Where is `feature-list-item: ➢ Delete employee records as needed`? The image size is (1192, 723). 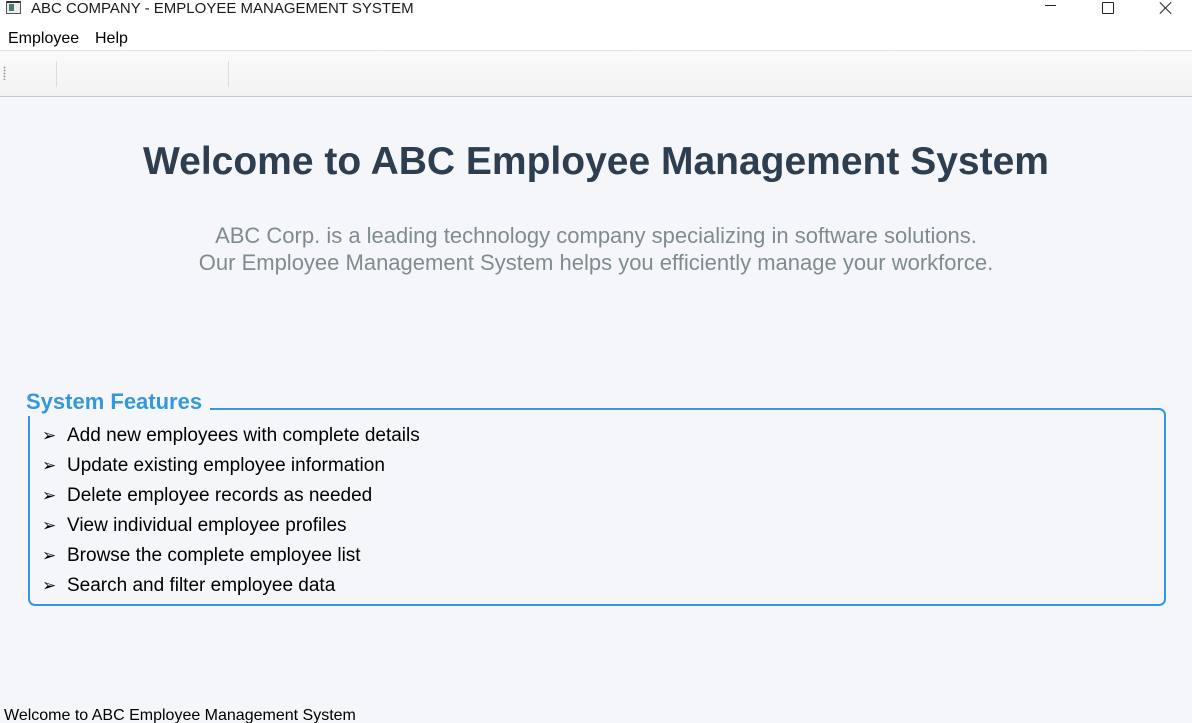 feature-list-item: ➢ Delete employee records as needed is located at coordinates (231, 496).